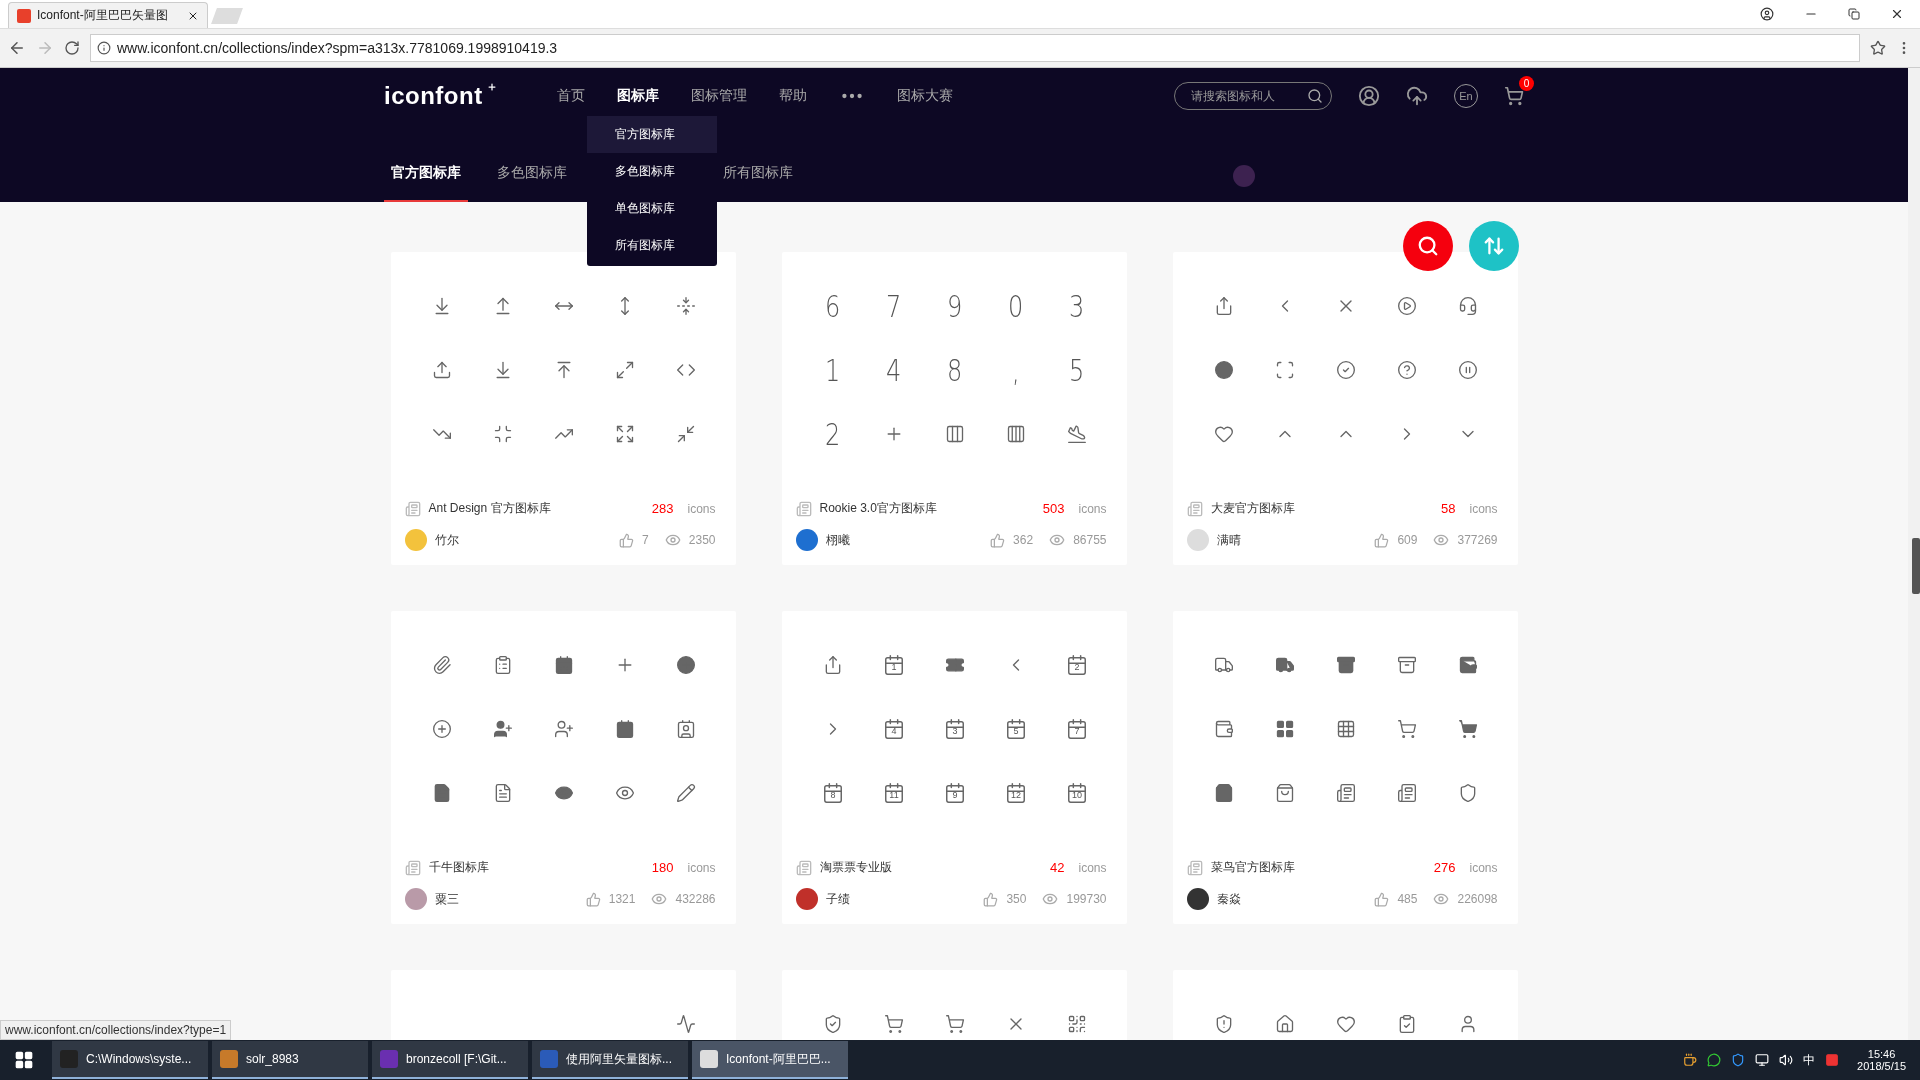 The height and width of the screenshot is (1080, 1920). Describe the element at coordinates (955, 795) in the screenshot. I see `calendar-day: 9` at that location.